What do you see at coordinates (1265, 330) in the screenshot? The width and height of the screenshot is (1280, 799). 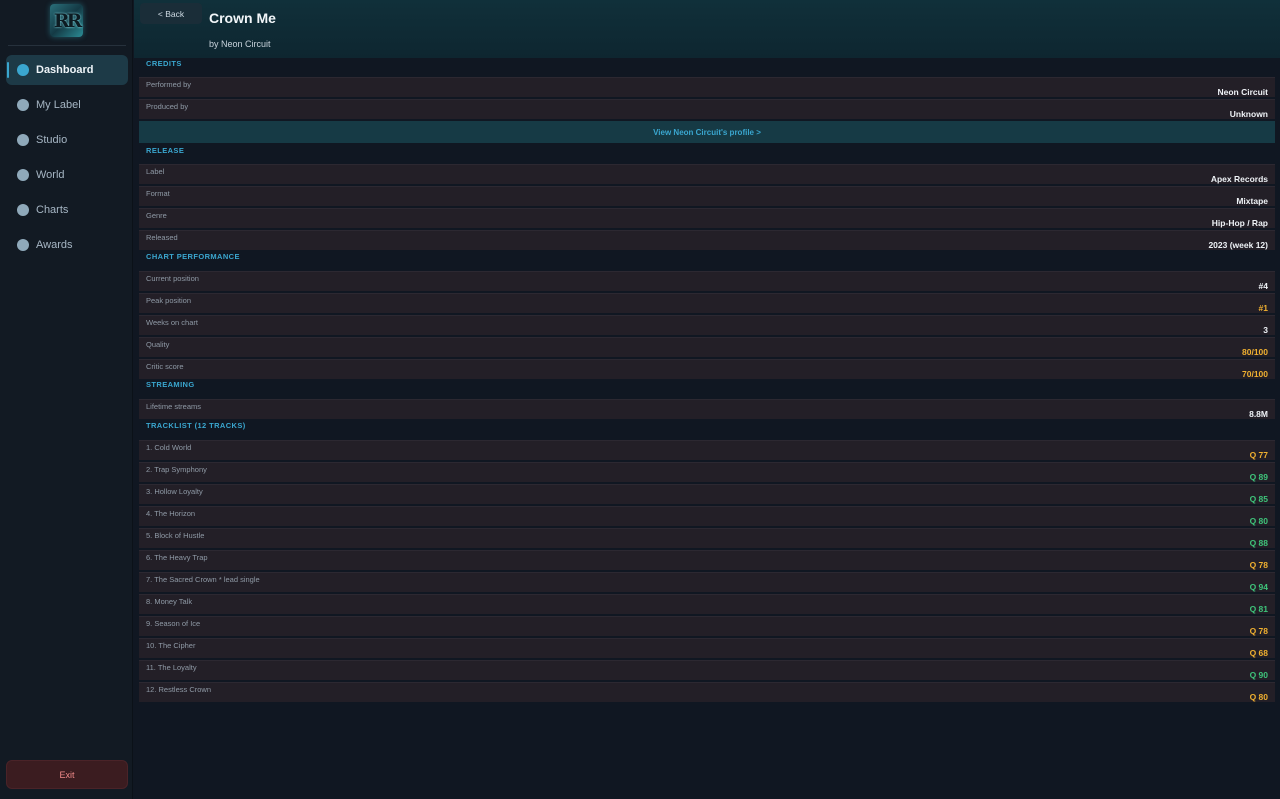 I see `row-value: 3` at bounding box center [1265, 330].